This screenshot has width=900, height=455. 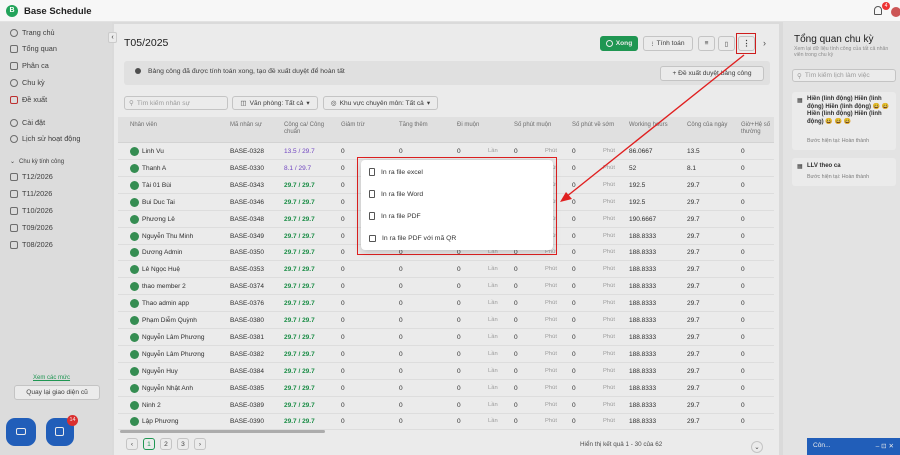 What do you see at coordinates (652, 128) in the screenshot?
I see `annotation-arrow` at bounding box center [652, 128].